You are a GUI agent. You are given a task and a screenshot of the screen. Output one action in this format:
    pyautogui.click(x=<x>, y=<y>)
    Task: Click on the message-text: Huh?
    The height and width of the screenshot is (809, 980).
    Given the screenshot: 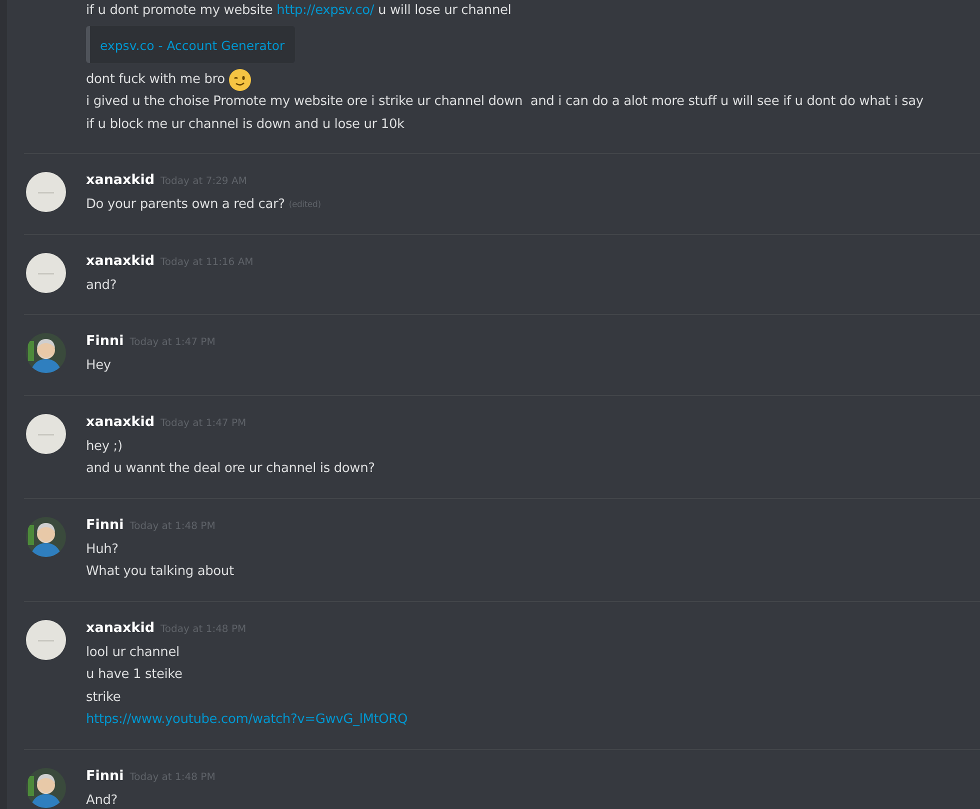 What is the action you would take?
    pyautogui.click(x=102, y=549)
    